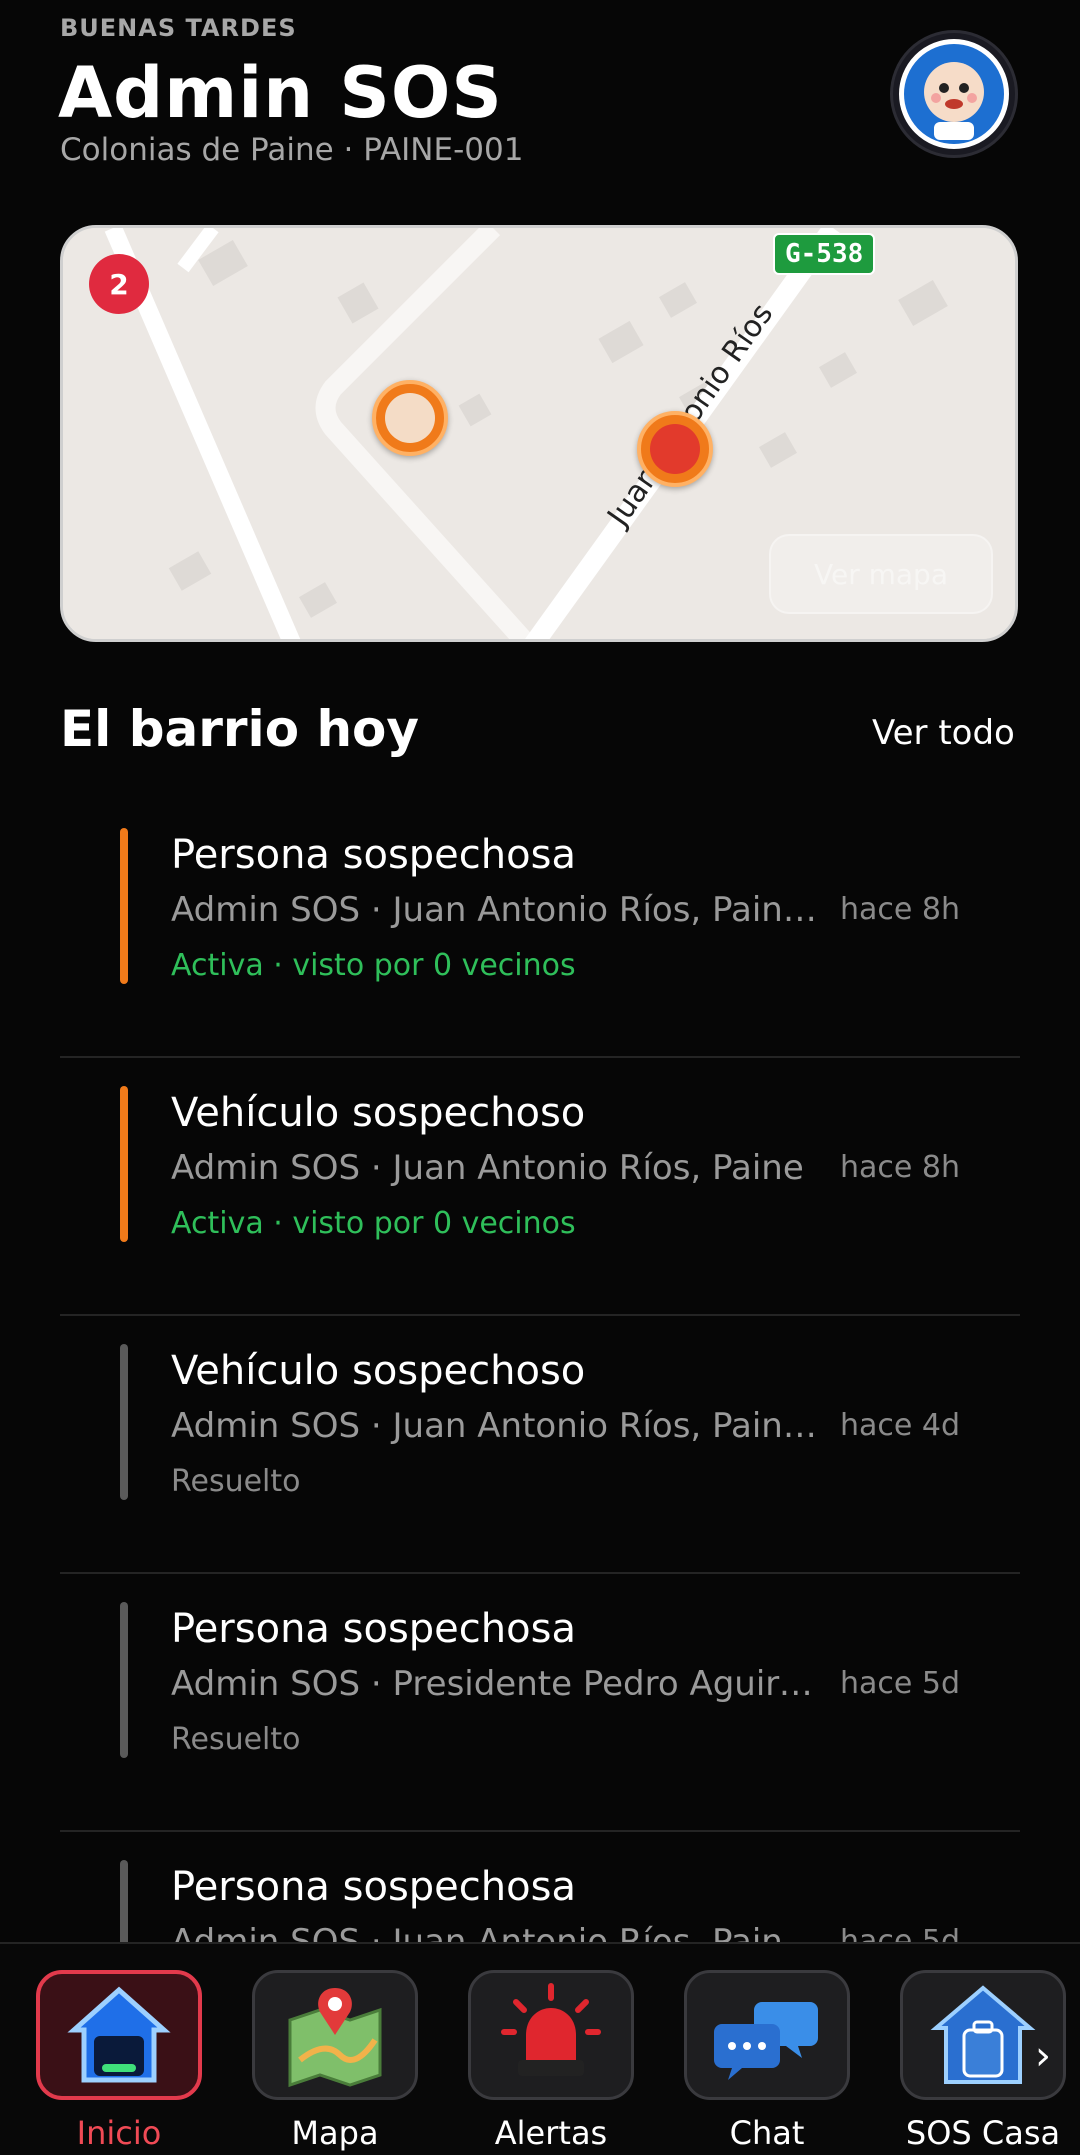  I want to click on alerts-tile, so click(551, 2035).